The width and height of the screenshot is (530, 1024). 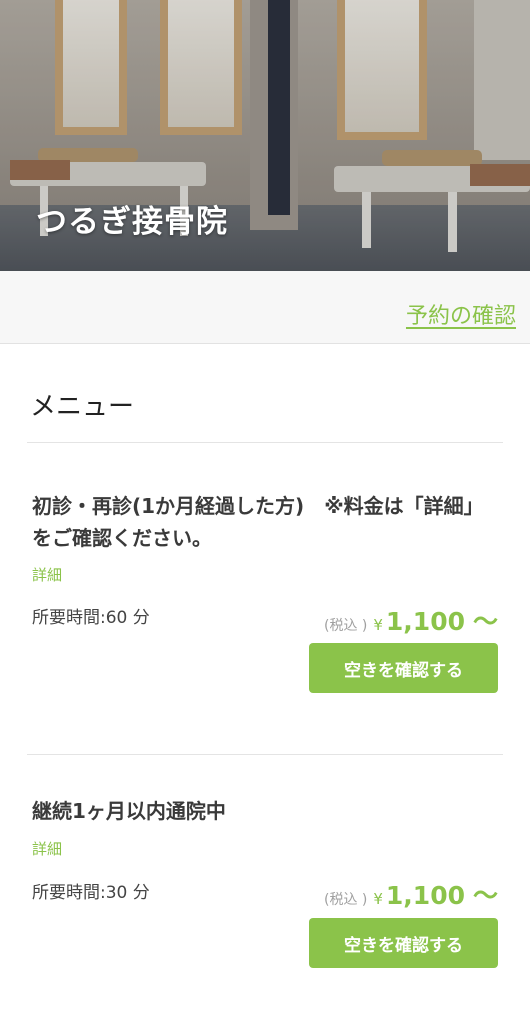 I want to click on subheader-bar: 予約の確認, so click(x=265, y=307).